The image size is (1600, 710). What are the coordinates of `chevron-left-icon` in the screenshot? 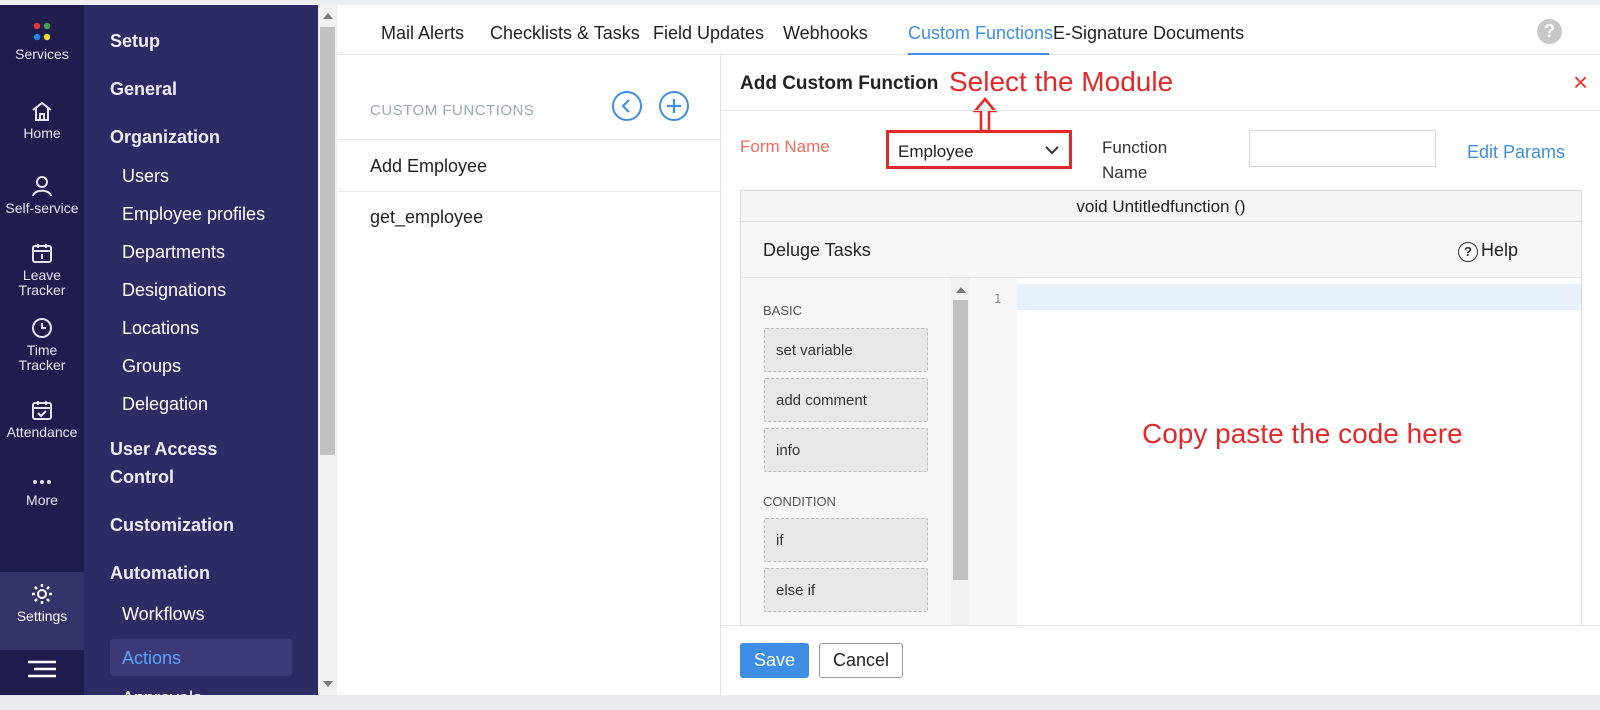 It's located at (625, 106).